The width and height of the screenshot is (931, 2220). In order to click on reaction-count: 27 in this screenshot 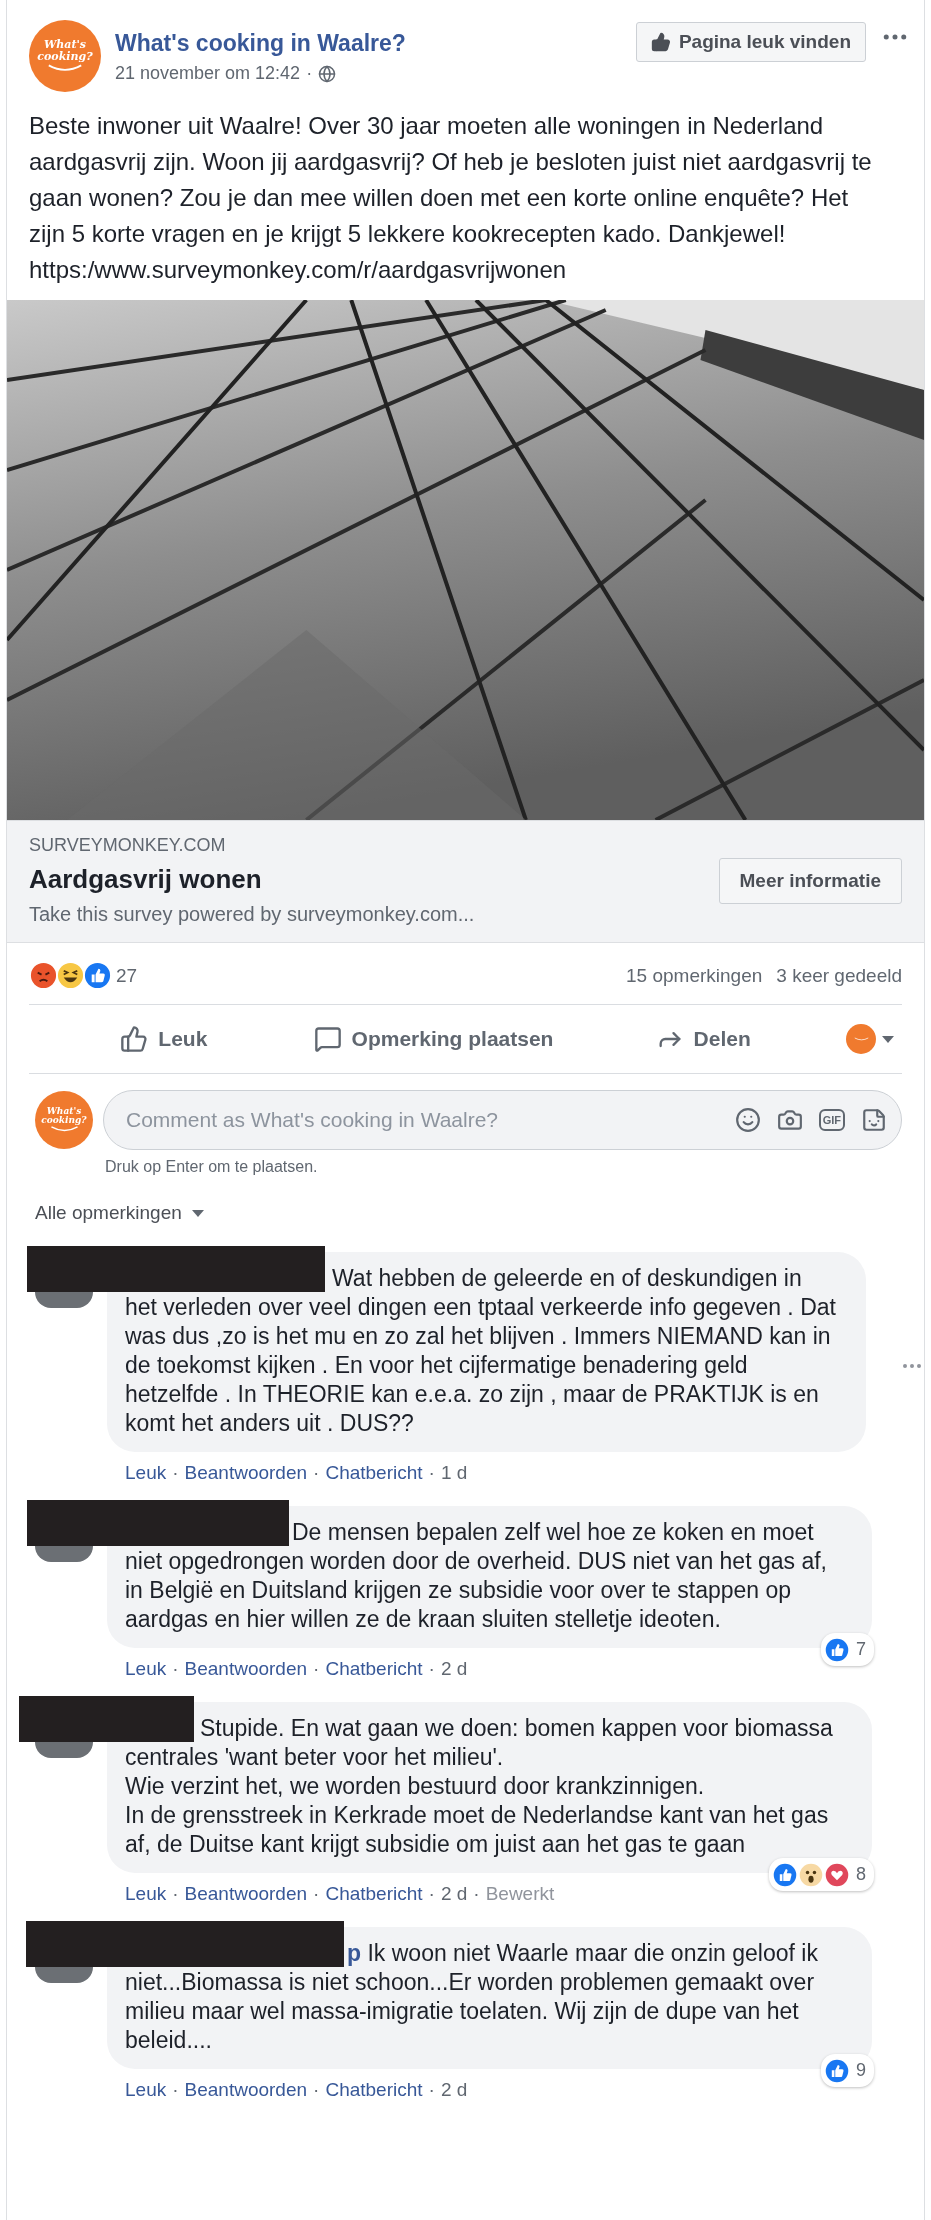, I will do `click(127, 975)`.